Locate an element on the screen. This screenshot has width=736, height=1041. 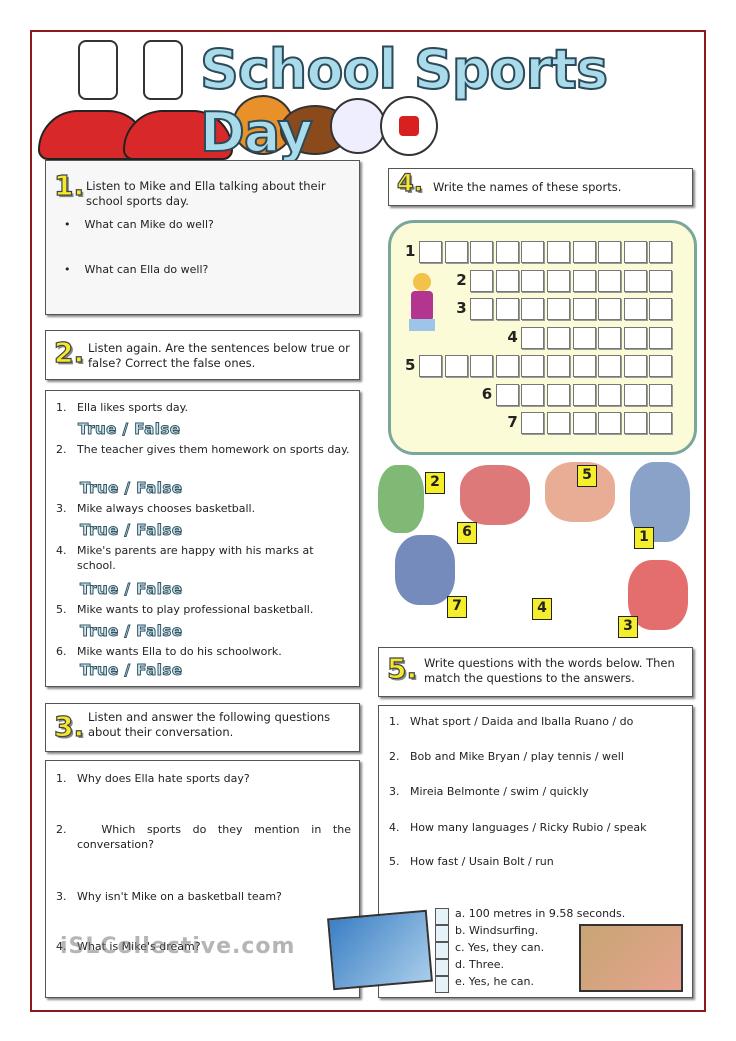
section-number: 1. is located at coordinates (69, 185).